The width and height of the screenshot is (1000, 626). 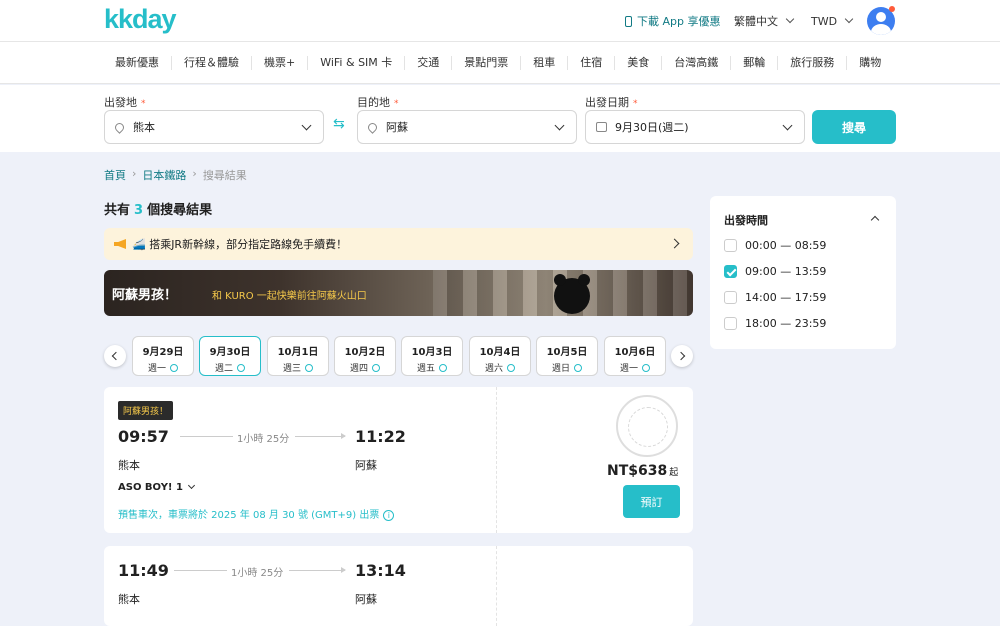 What do you see at coordinates (756, 21) in the screenshot?
I see `language-label: 繁體中文` at bounding box center [756, 21].